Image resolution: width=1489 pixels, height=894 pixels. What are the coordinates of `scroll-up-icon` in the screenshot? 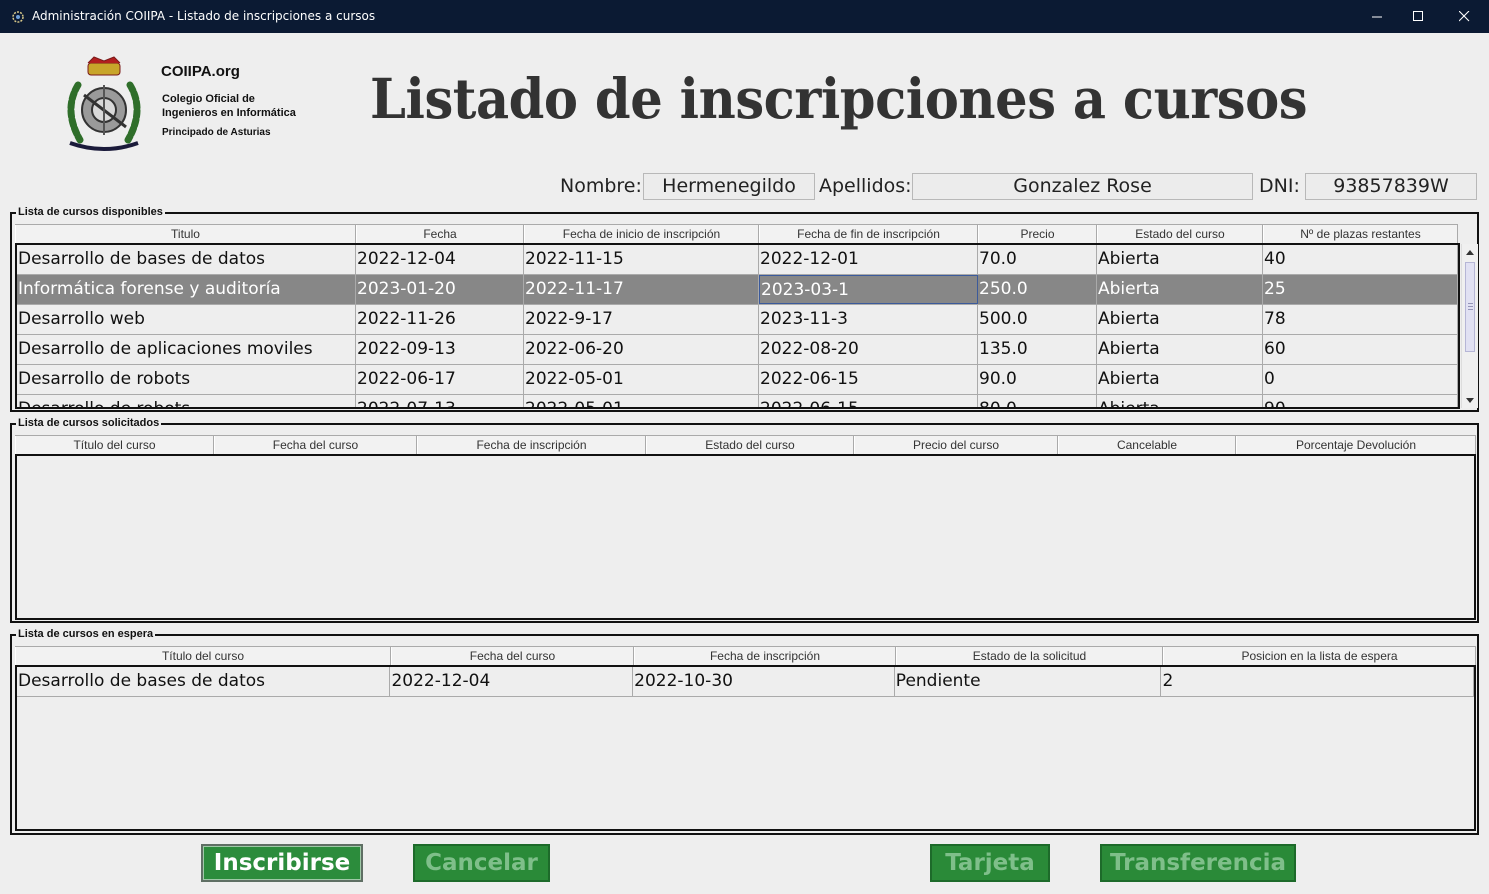 It's located at (1470, 252).